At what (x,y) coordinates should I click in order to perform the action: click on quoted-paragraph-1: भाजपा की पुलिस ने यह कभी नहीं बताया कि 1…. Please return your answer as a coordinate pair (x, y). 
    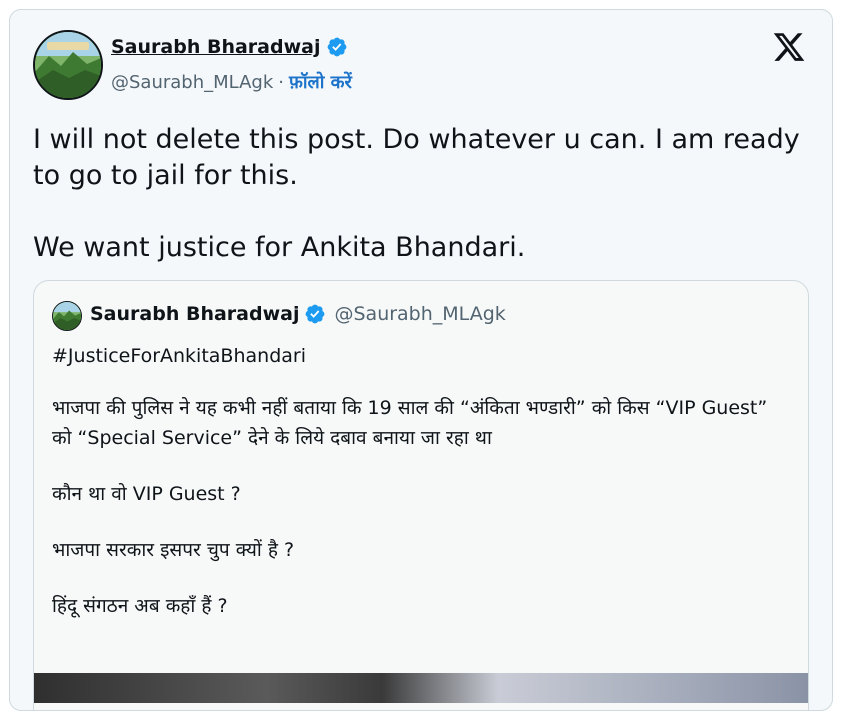
    Looking at the image, I should click on (410, 423).